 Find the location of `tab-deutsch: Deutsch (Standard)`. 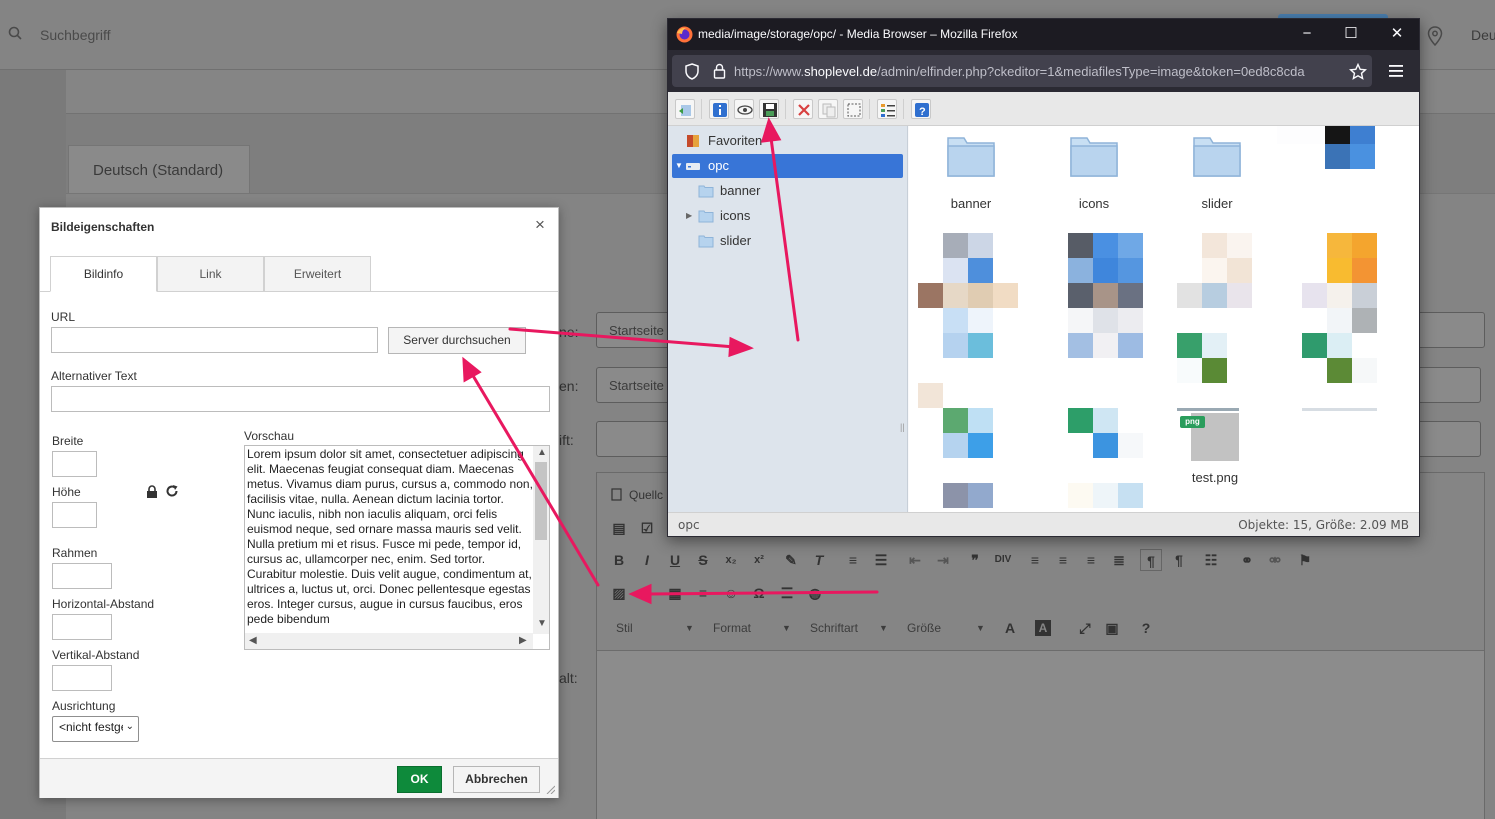

tab-deutsch: Deutsch (Standard) is located at coordinates (159, 169).